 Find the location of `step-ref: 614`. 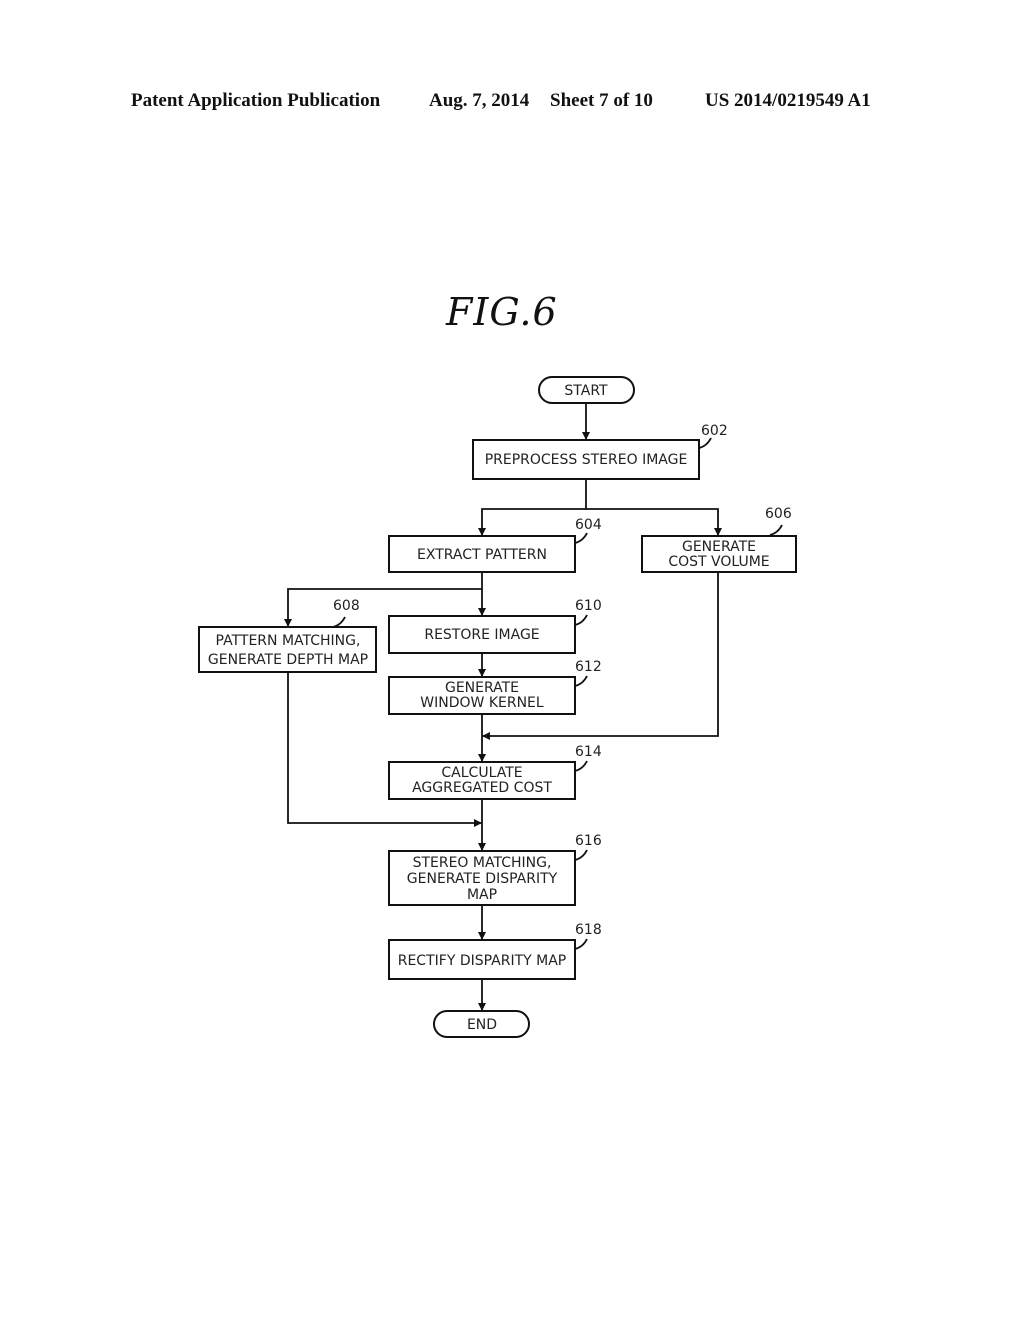

step-ref: 614 is located at coordinates (588, 752).